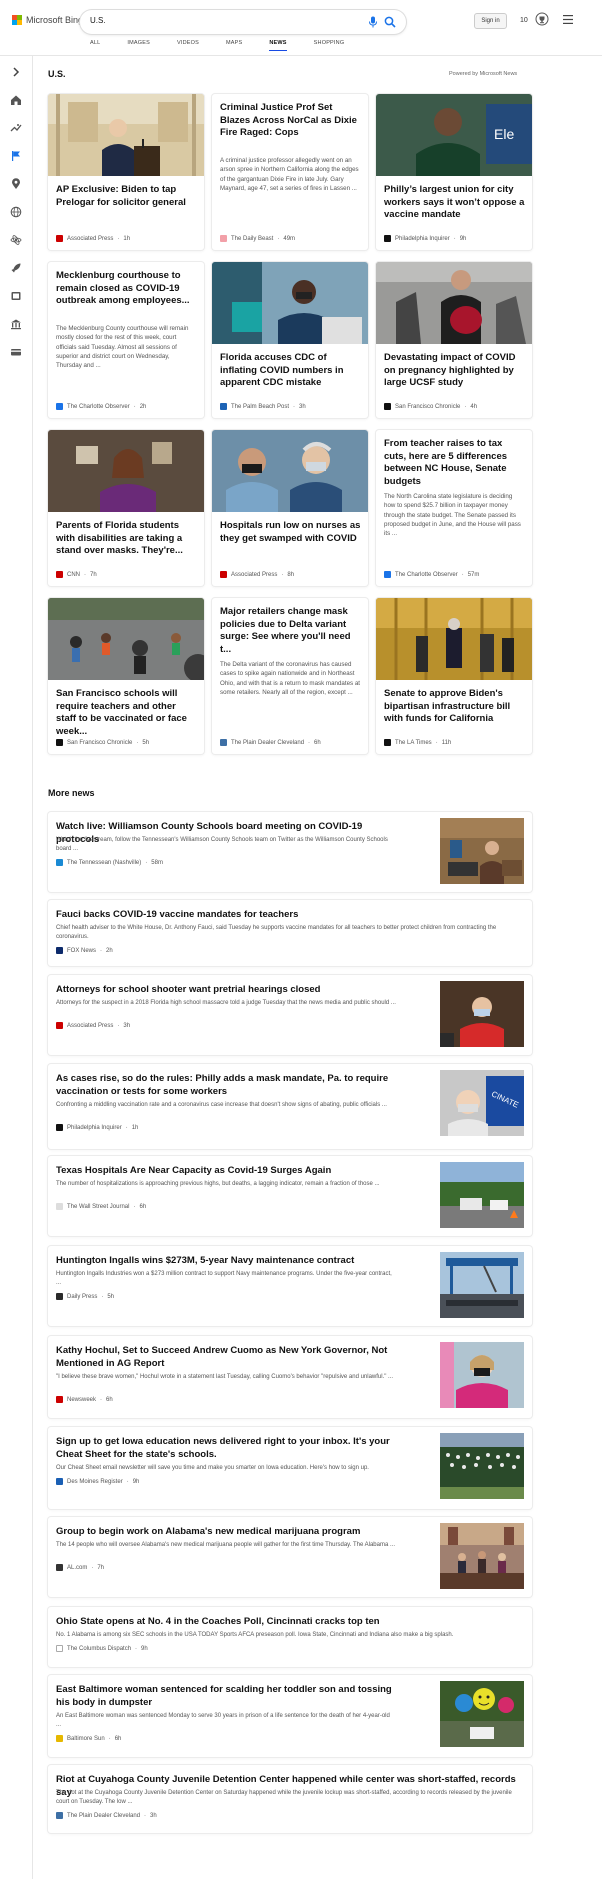 Image resolution: width=602 pixels, height=1879 pixels. Describe the element at coordinates (102, 742) in the screenshot. I see `news-card-source: San Francisco Chronicle · 5h` at that location.